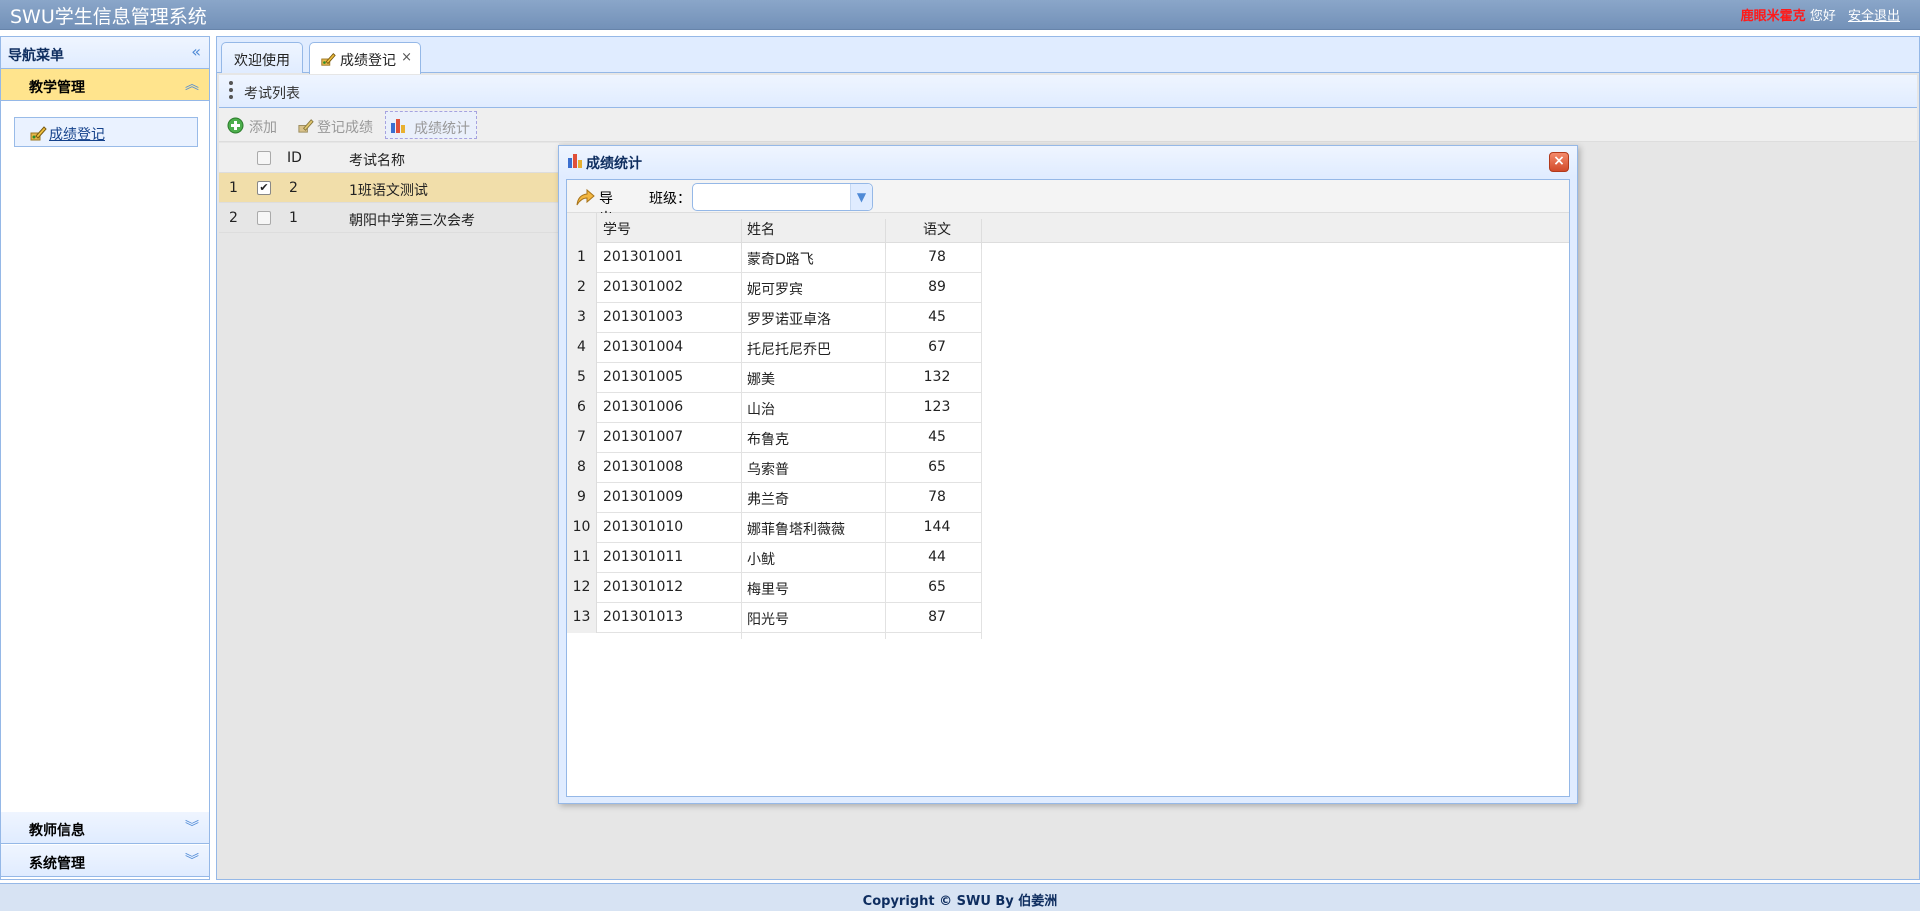 The width and height of the screenshot is (1920, 911). I want to click on col-header-name: 姓名, so click(761, 230).